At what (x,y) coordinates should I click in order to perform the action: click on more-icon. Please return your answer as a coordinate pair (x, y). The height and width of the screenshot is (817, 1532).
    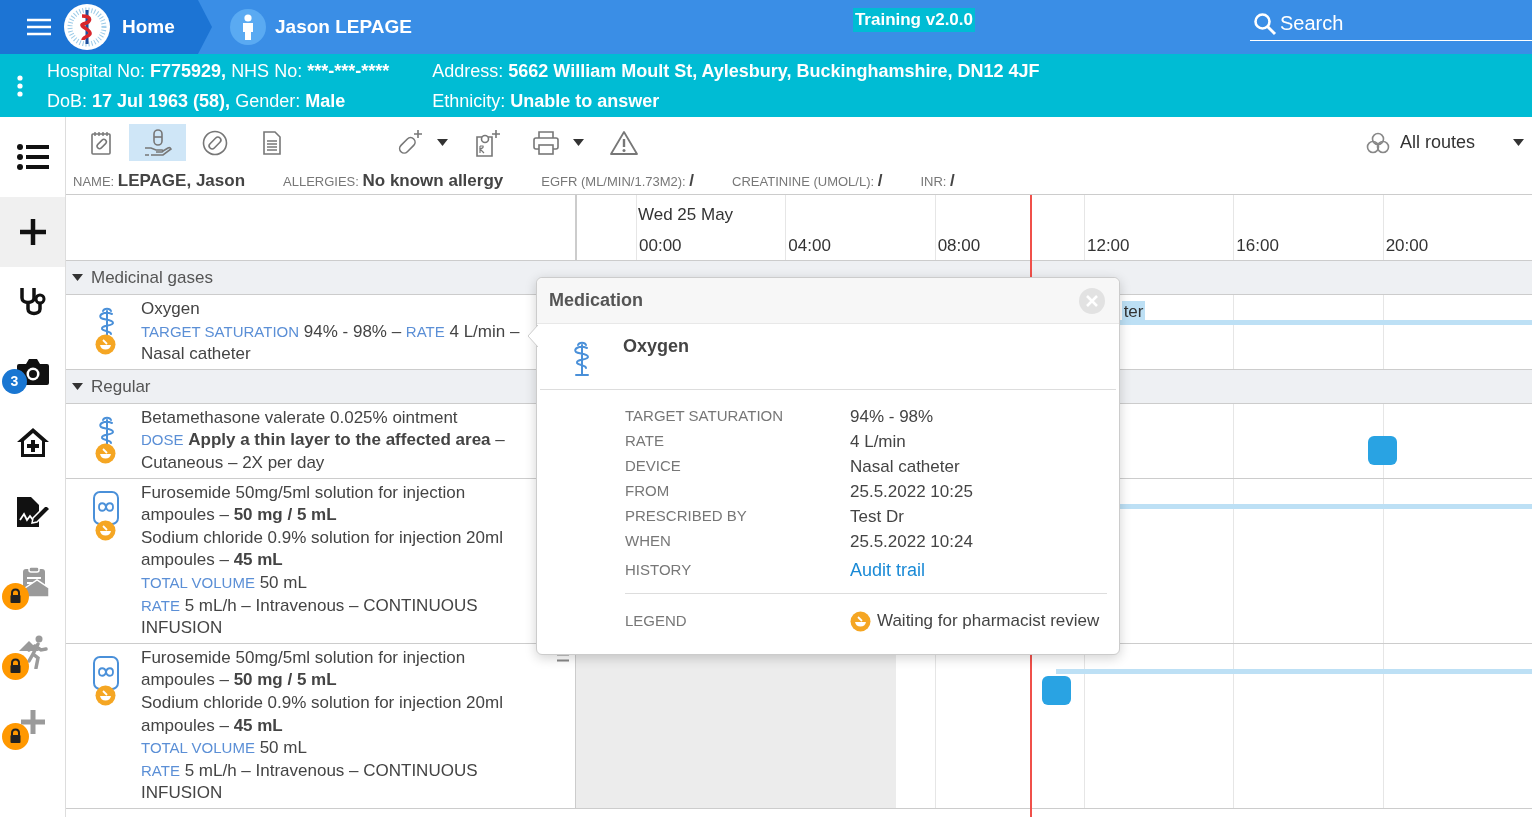
    Looking at the image, I should click on (20, 85).